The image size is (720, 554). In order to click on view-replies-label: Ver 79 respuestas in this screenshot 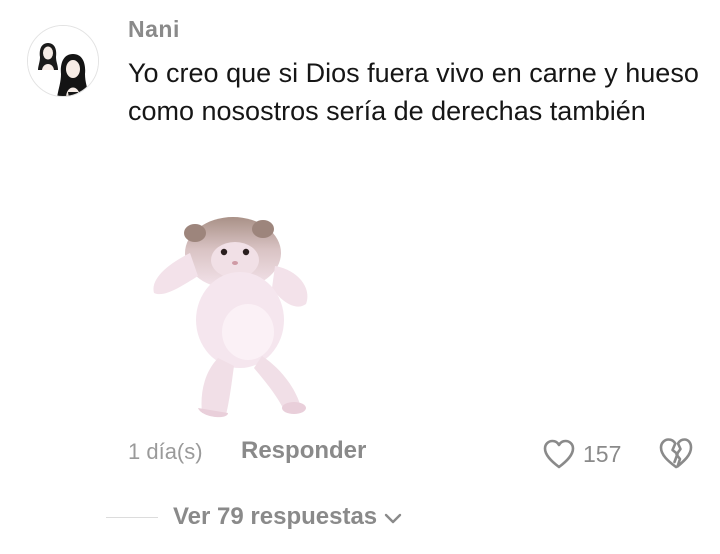, I will do `click(275, 516)`.